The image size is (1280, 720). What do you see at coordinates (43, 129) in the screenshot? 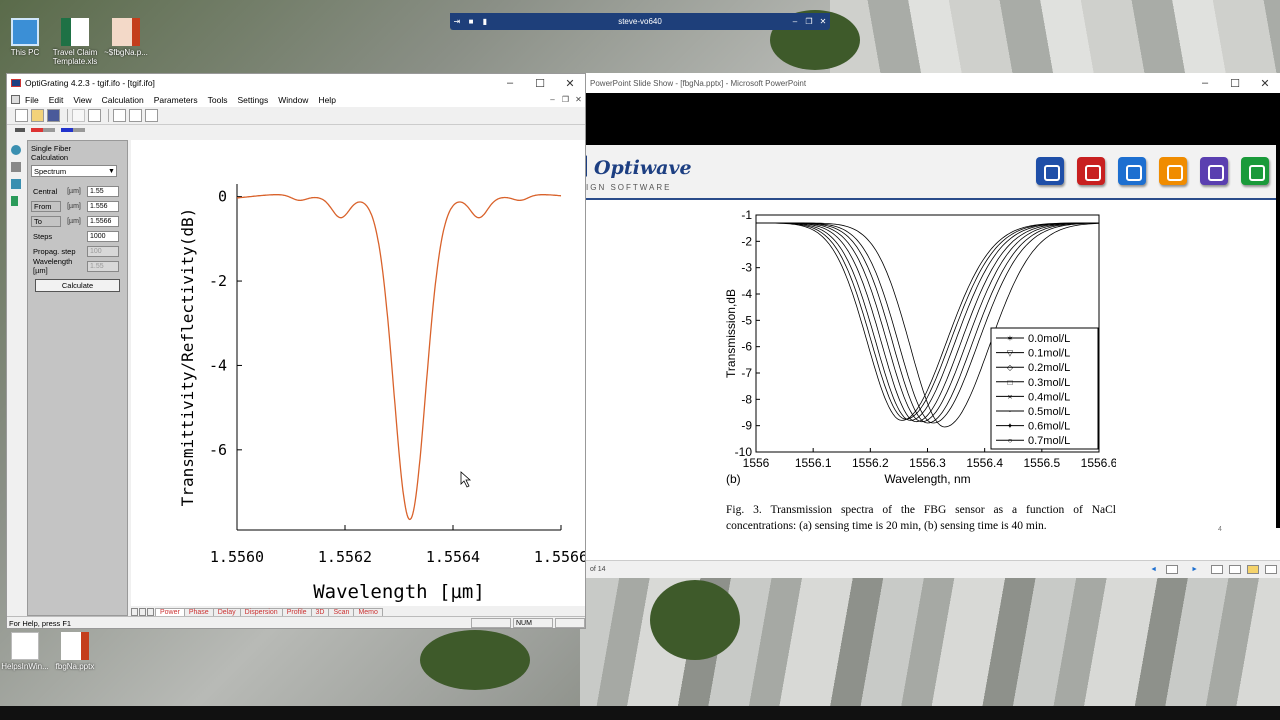
I see `red-line-icon` at bounding box center [43, 129].